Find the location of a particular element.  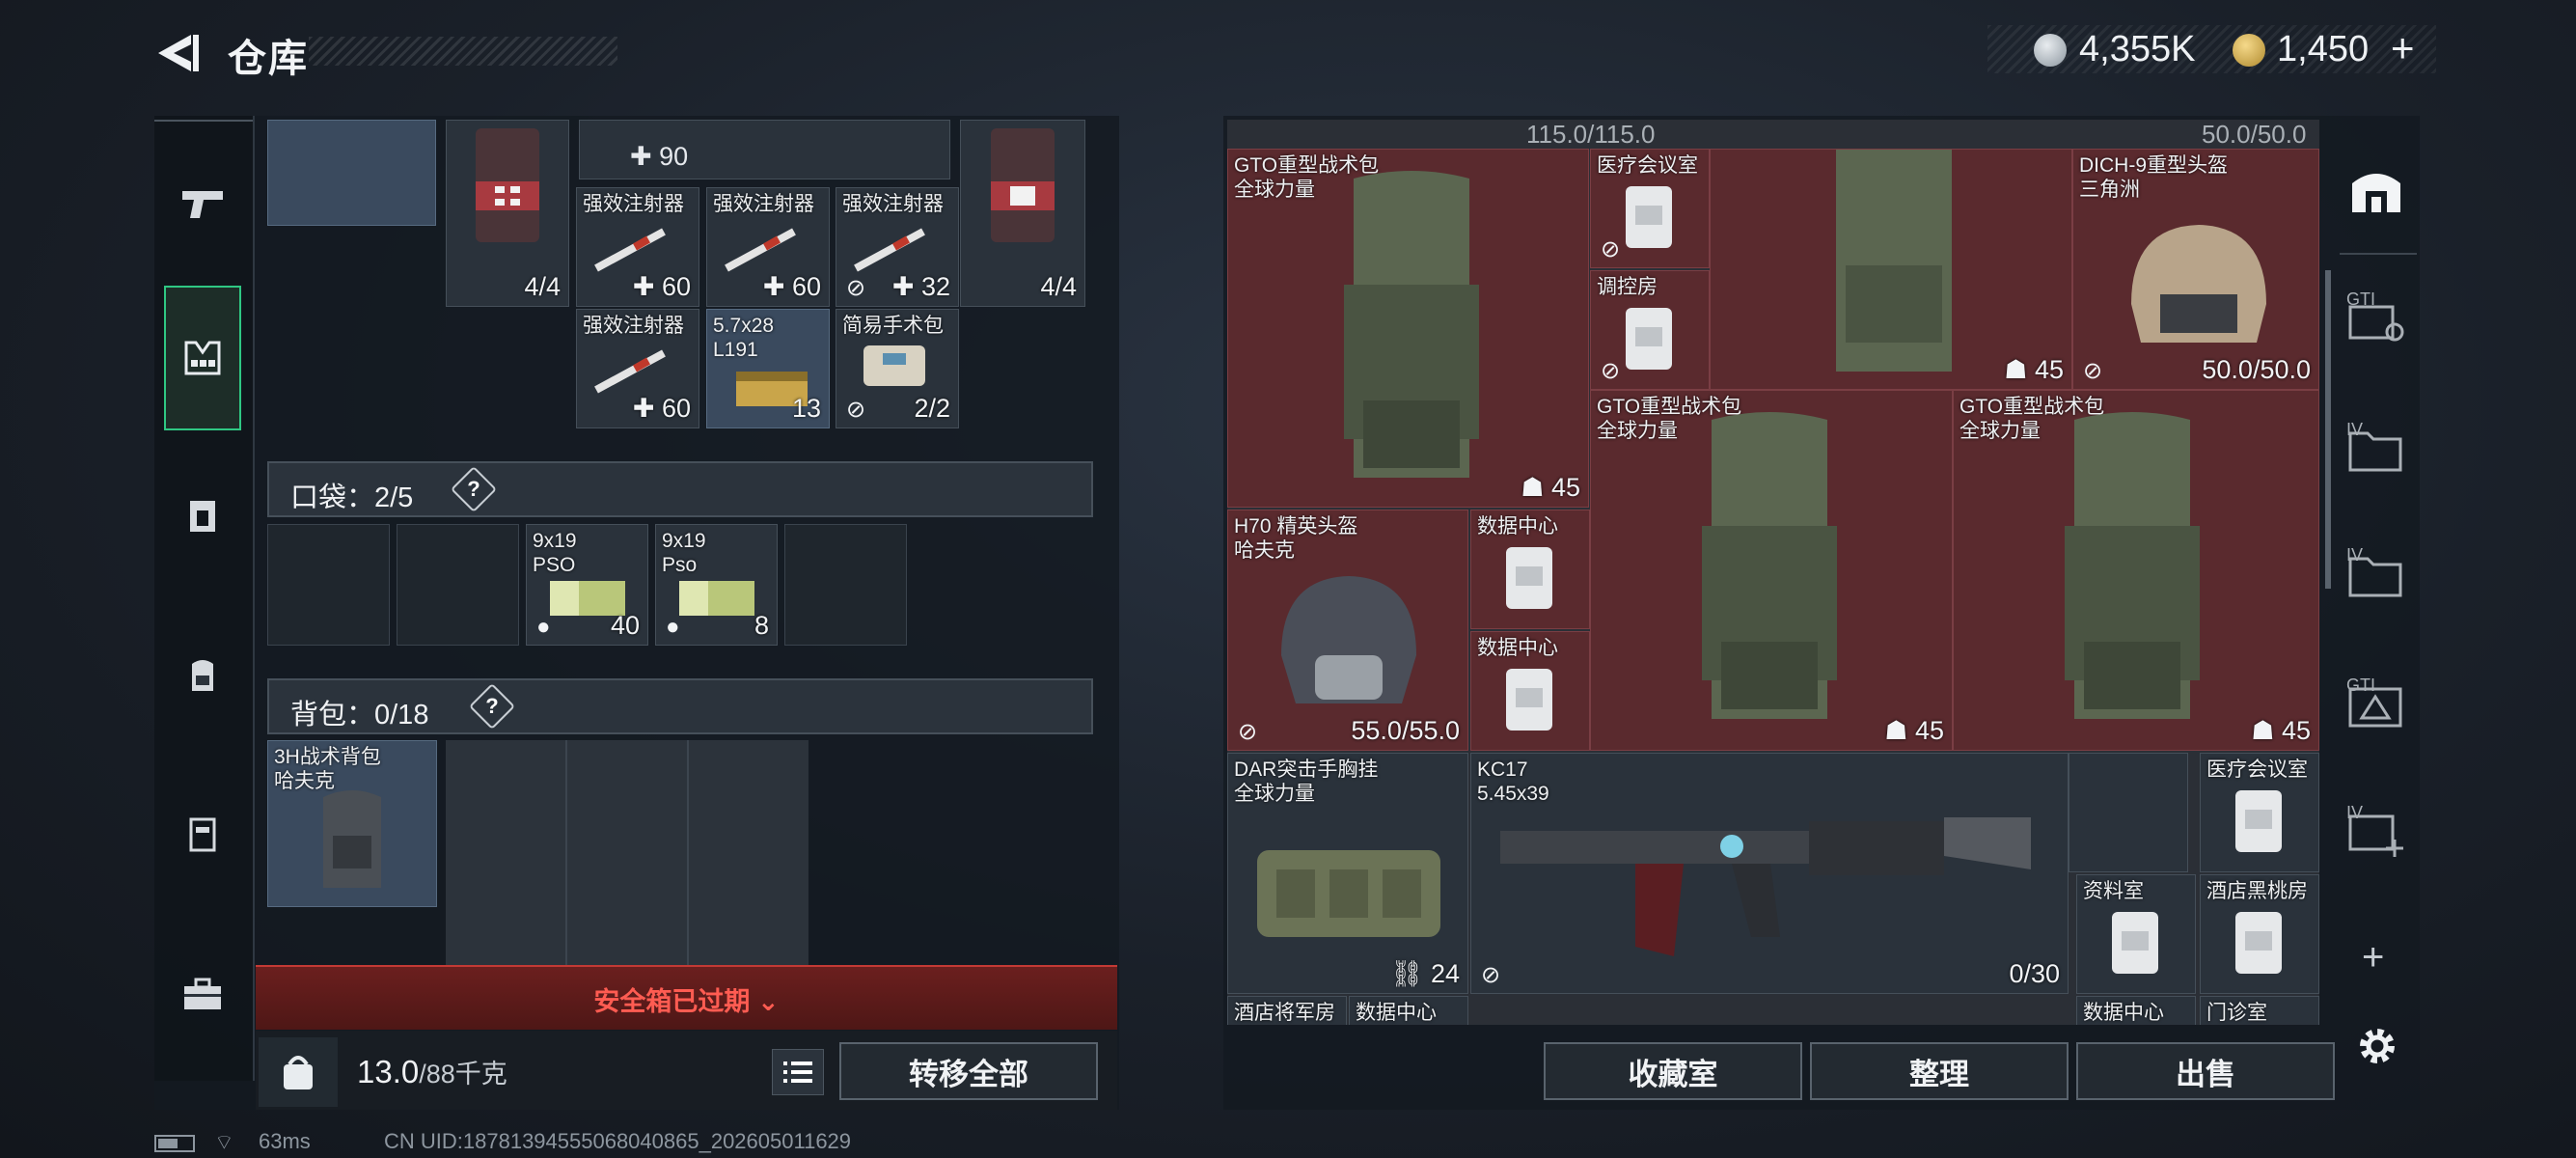

tab-divider is located at coordinates (2378, 254).